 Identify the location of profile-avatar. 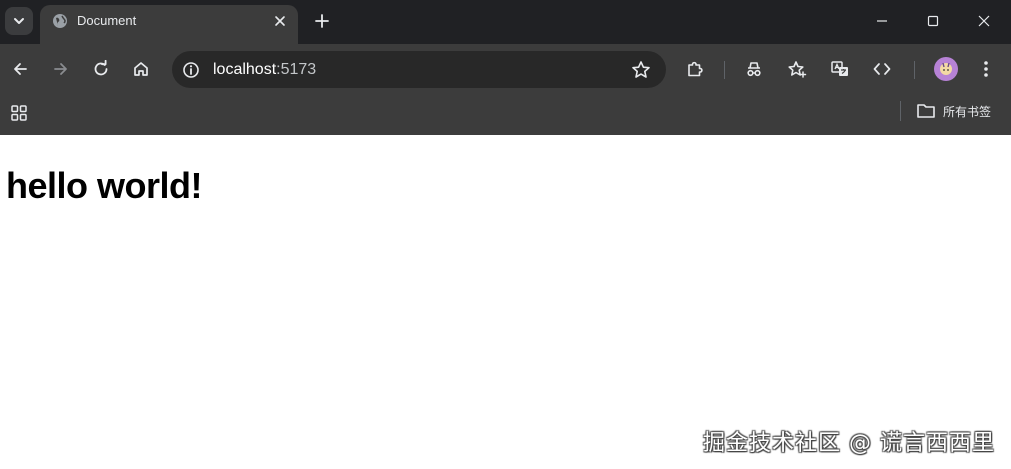
(946, 69).